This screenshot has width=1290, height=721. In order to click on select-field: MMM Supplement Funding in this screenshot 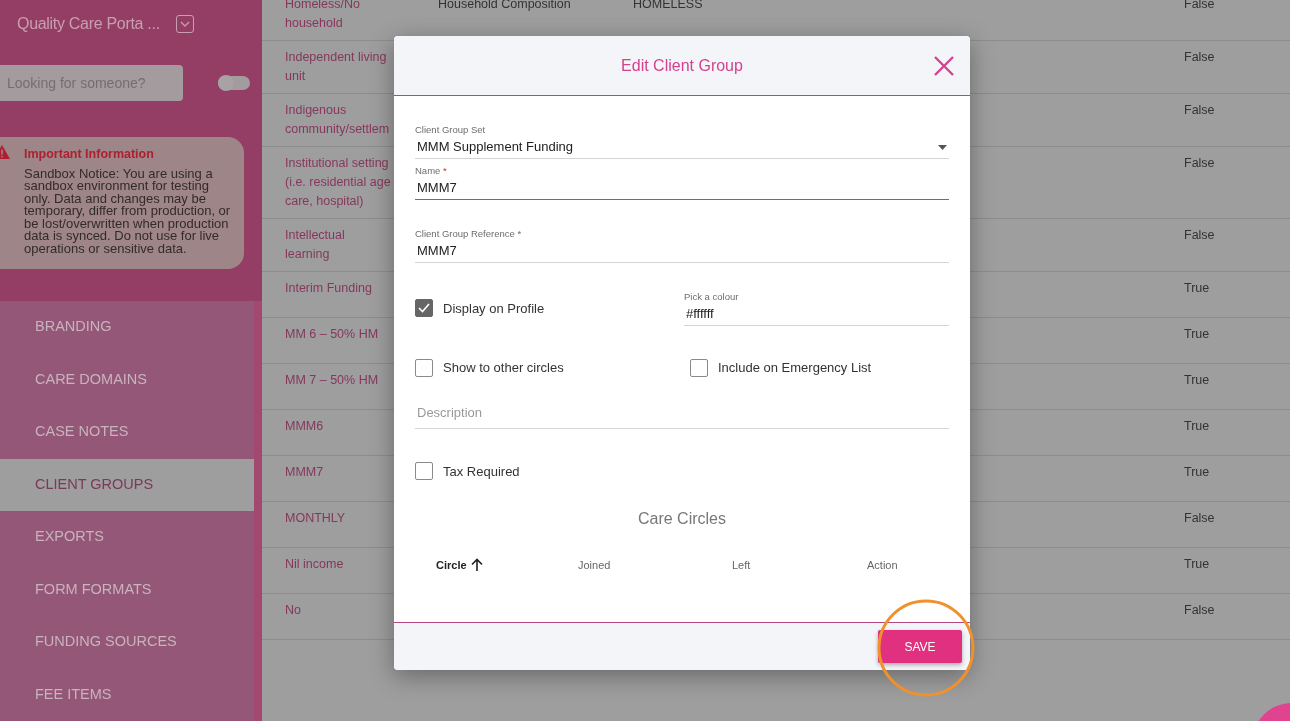, I will do `click(682, 147)`.